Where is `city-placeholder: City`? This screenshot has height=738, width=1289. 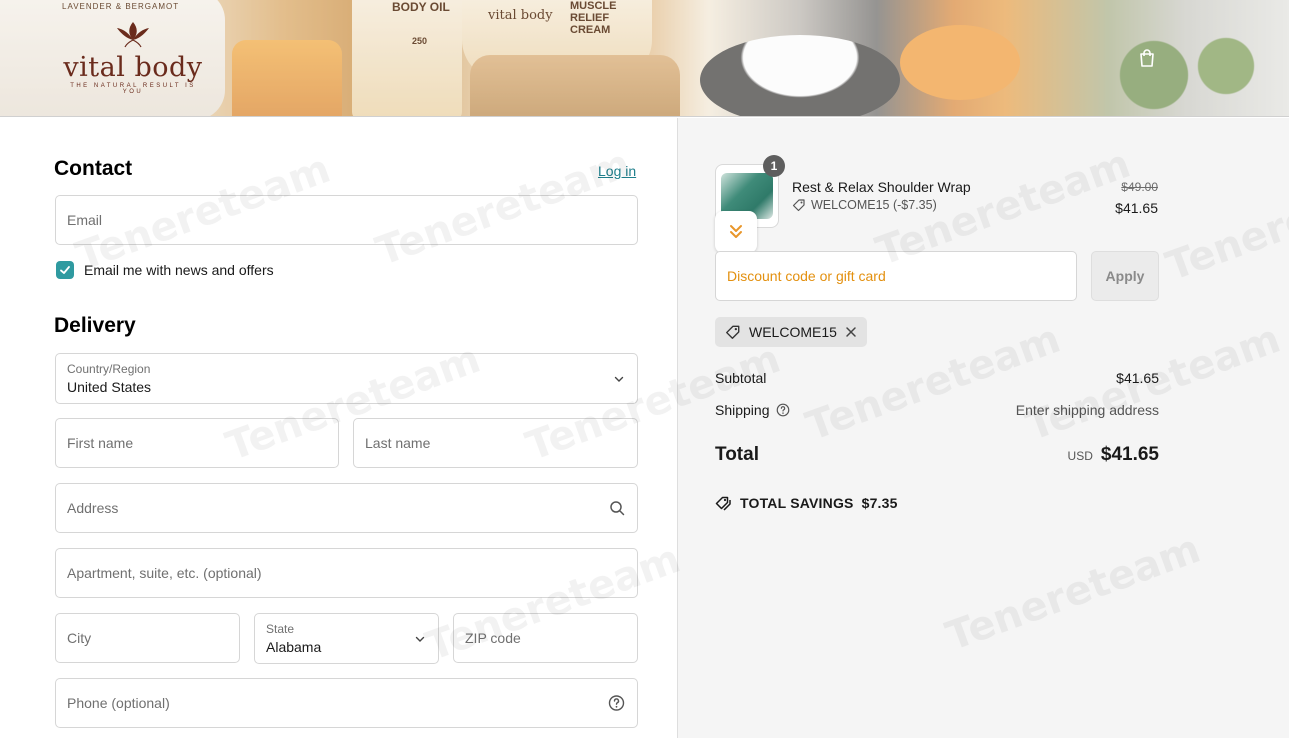 city-placeholder: City is located at coordinates (79, 638).